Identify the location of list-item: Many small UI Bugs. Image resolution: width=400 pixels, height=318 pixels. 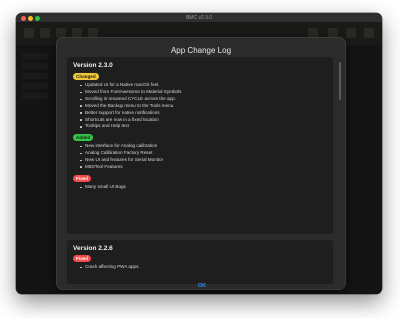
(103, 187).